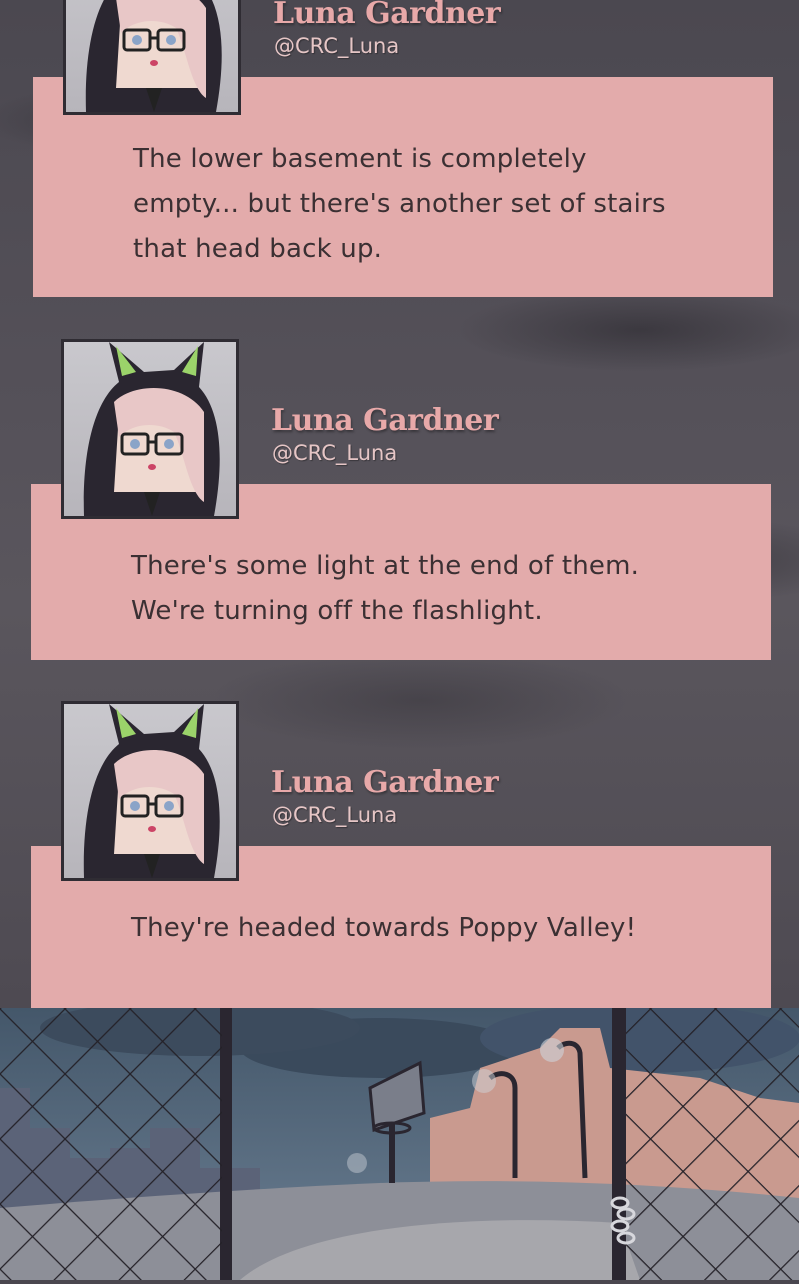  I want to click on message-text: They're headed towards Poppy Valley!, so click(384, 928).